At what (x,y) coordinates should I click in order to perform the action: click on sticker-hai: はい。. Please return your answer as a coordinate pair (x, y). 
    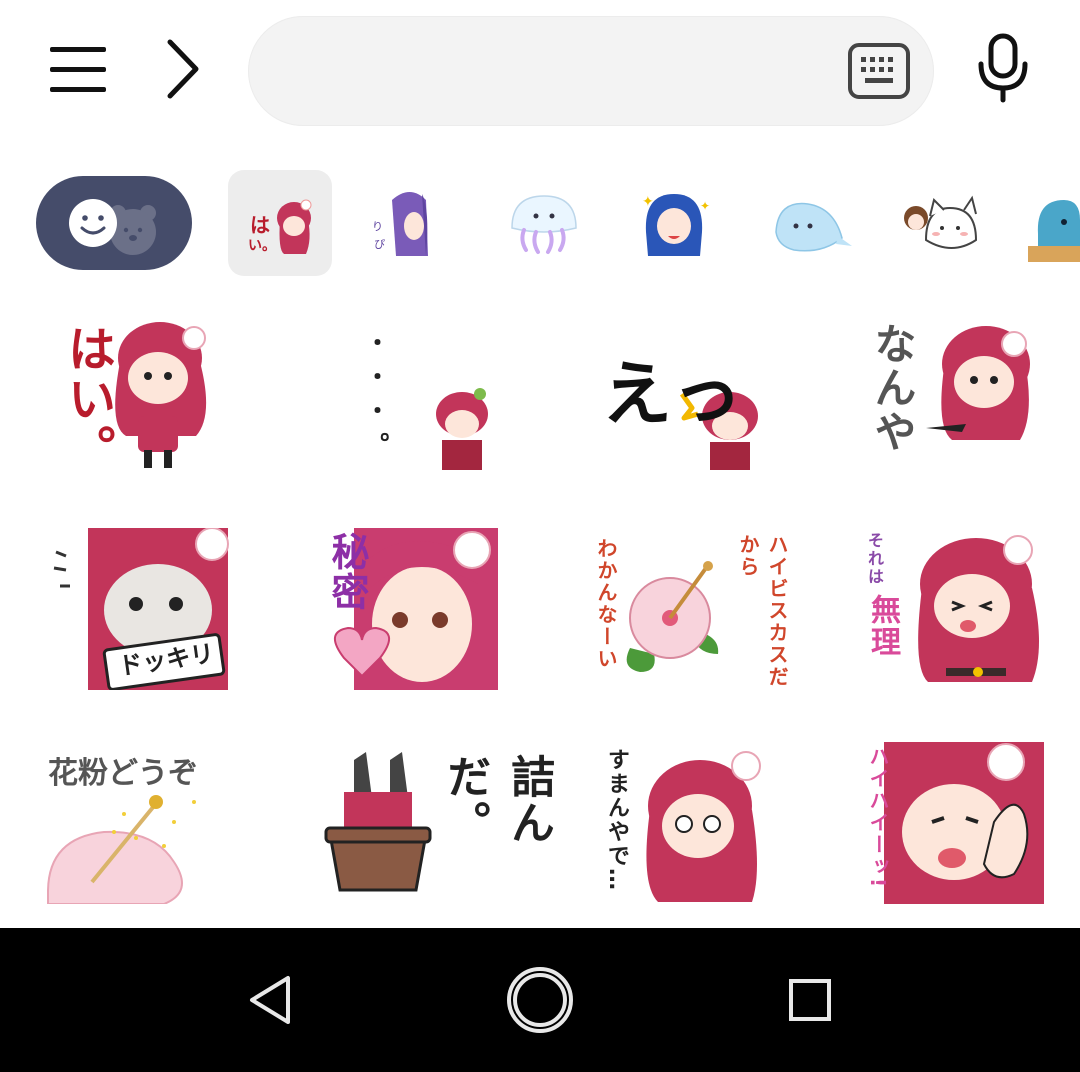
    Looking at the image, I should click on (158, 396).